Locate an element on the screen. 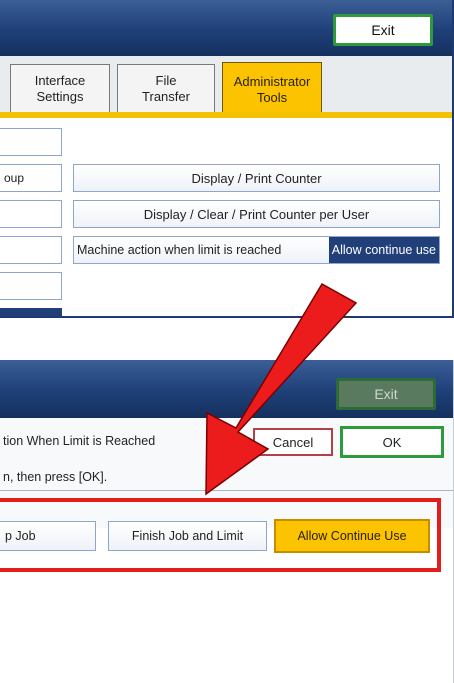  tab-file-transfer: File Transfer is located at coordinates (166, 88).